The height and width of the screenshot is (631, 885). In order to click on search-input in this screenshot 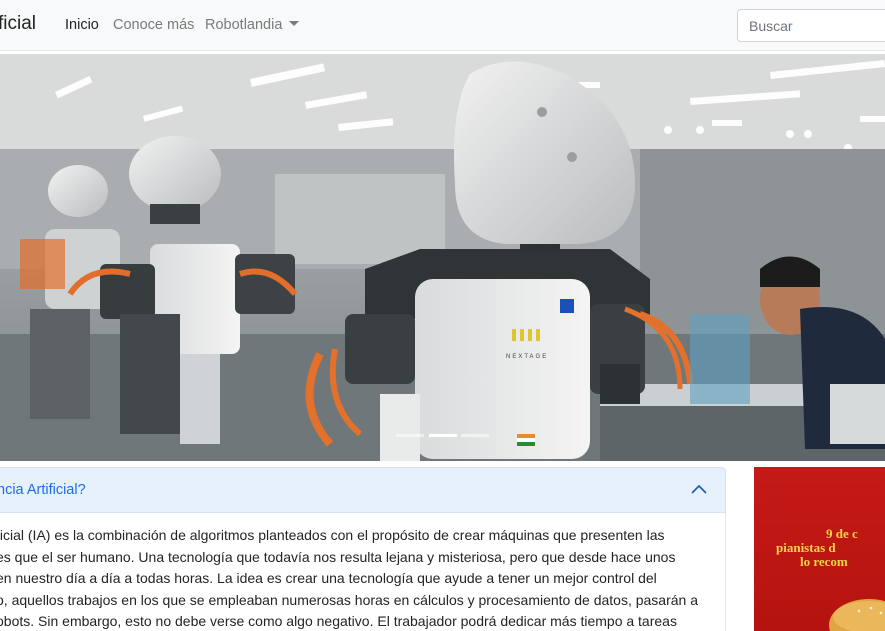, I will do `click(811, 25)`.